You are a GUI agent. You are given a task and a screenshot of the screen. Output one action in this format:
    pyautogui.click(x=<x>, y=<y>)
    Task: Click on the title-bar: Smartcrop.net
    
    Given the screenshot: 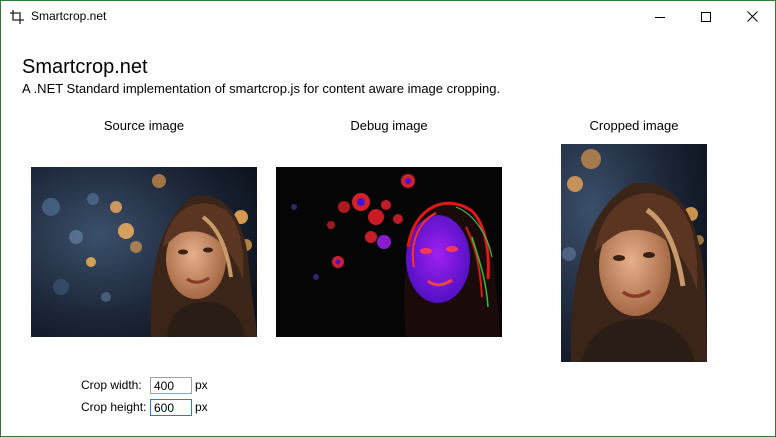 What is the action you would take?
    pyautogui.click(x=388, y=16)
    